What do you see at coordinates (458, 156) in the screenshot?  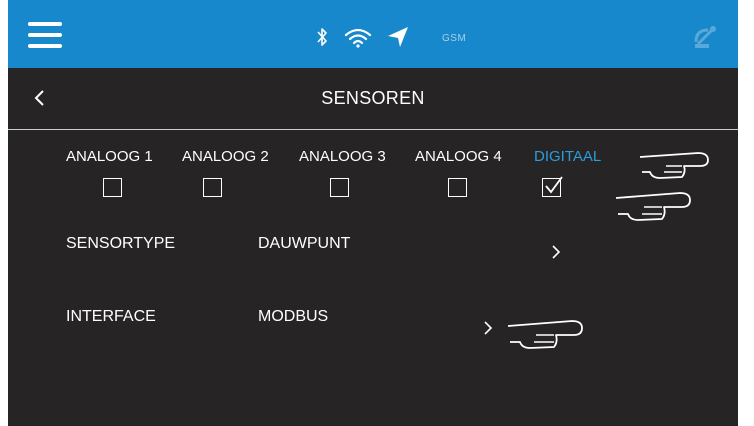 I see `tab-analoog-4: ANALOOG 4` at bounding box center [458, 156].